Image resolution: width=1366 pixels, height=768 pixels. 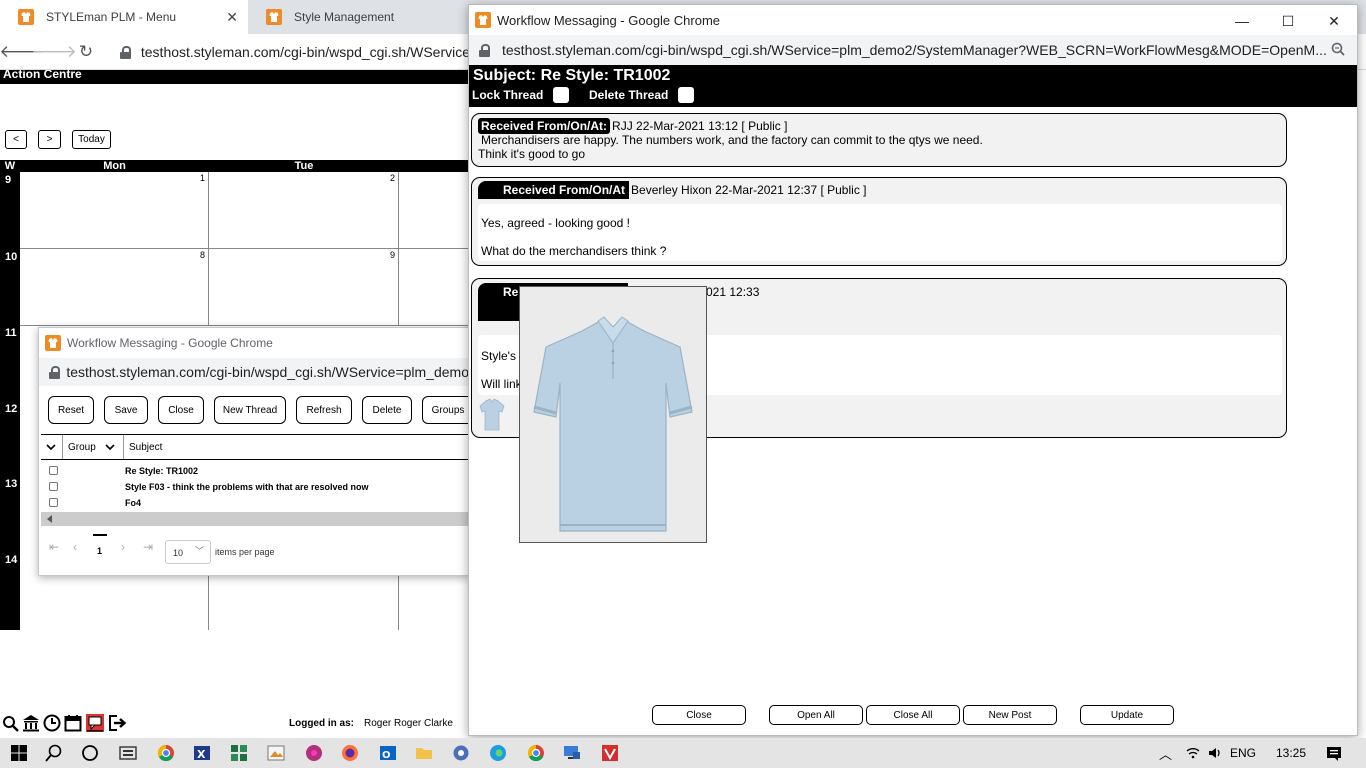 I want to click on edge-icon, so click(x=498, y=753).